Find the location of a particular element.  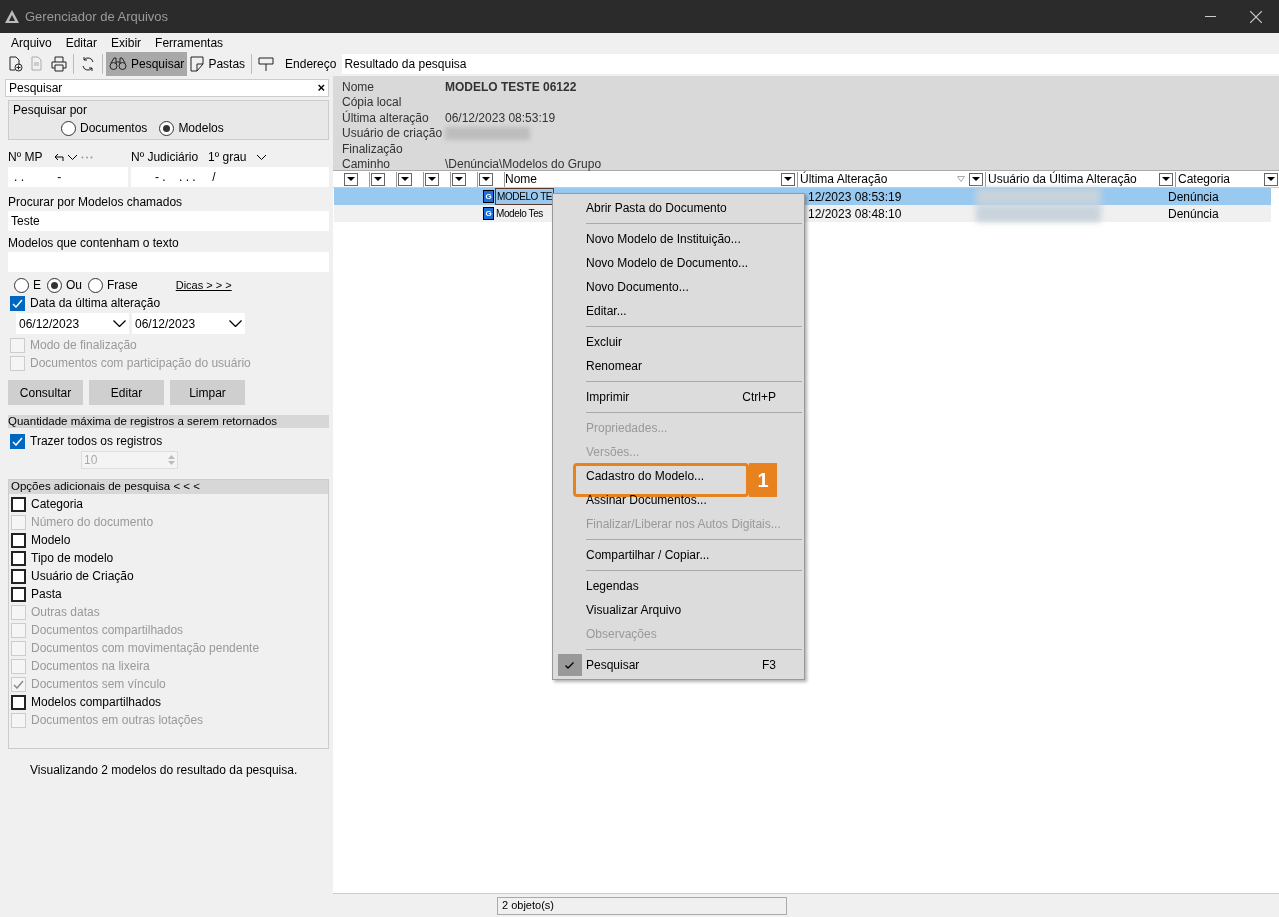

checkbox-label: Documentos com participação do usuário is located at coordinates (140, 363).